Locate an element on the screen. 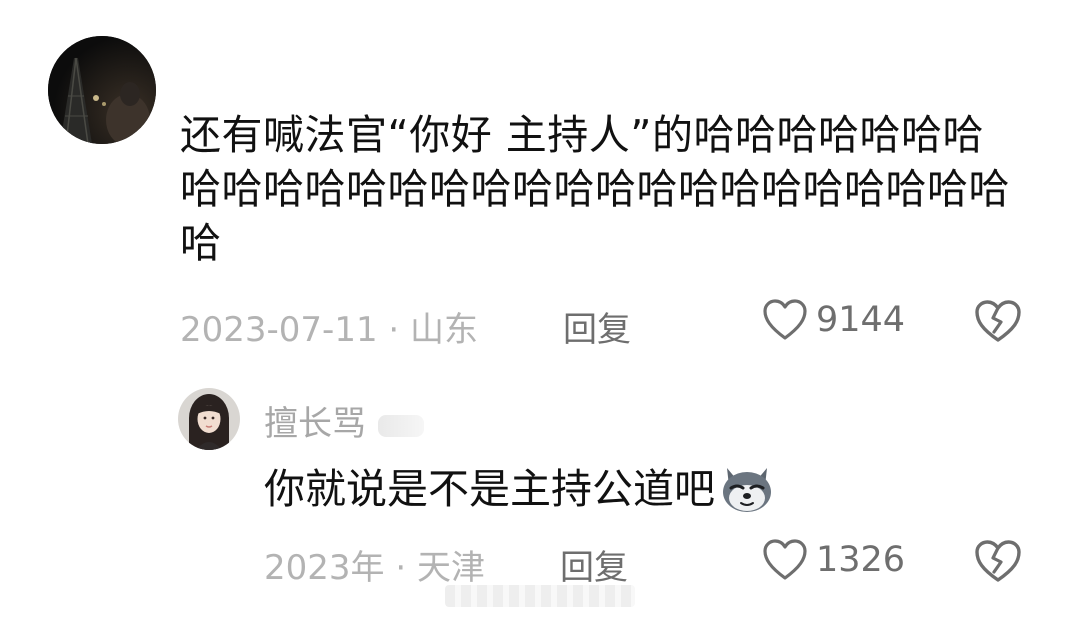 The width and height of the screenshot is (1080, 620). reply-text-line: 你就说是不是主持公道吧 is located at coordinates (519, 489).